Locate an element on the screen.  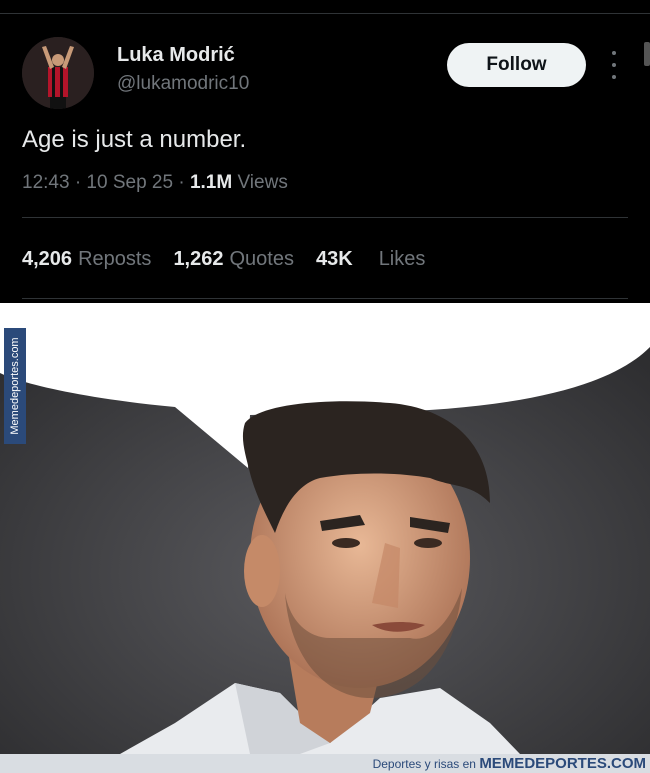
more-vertical-icon is located at coordinates (614, 65).